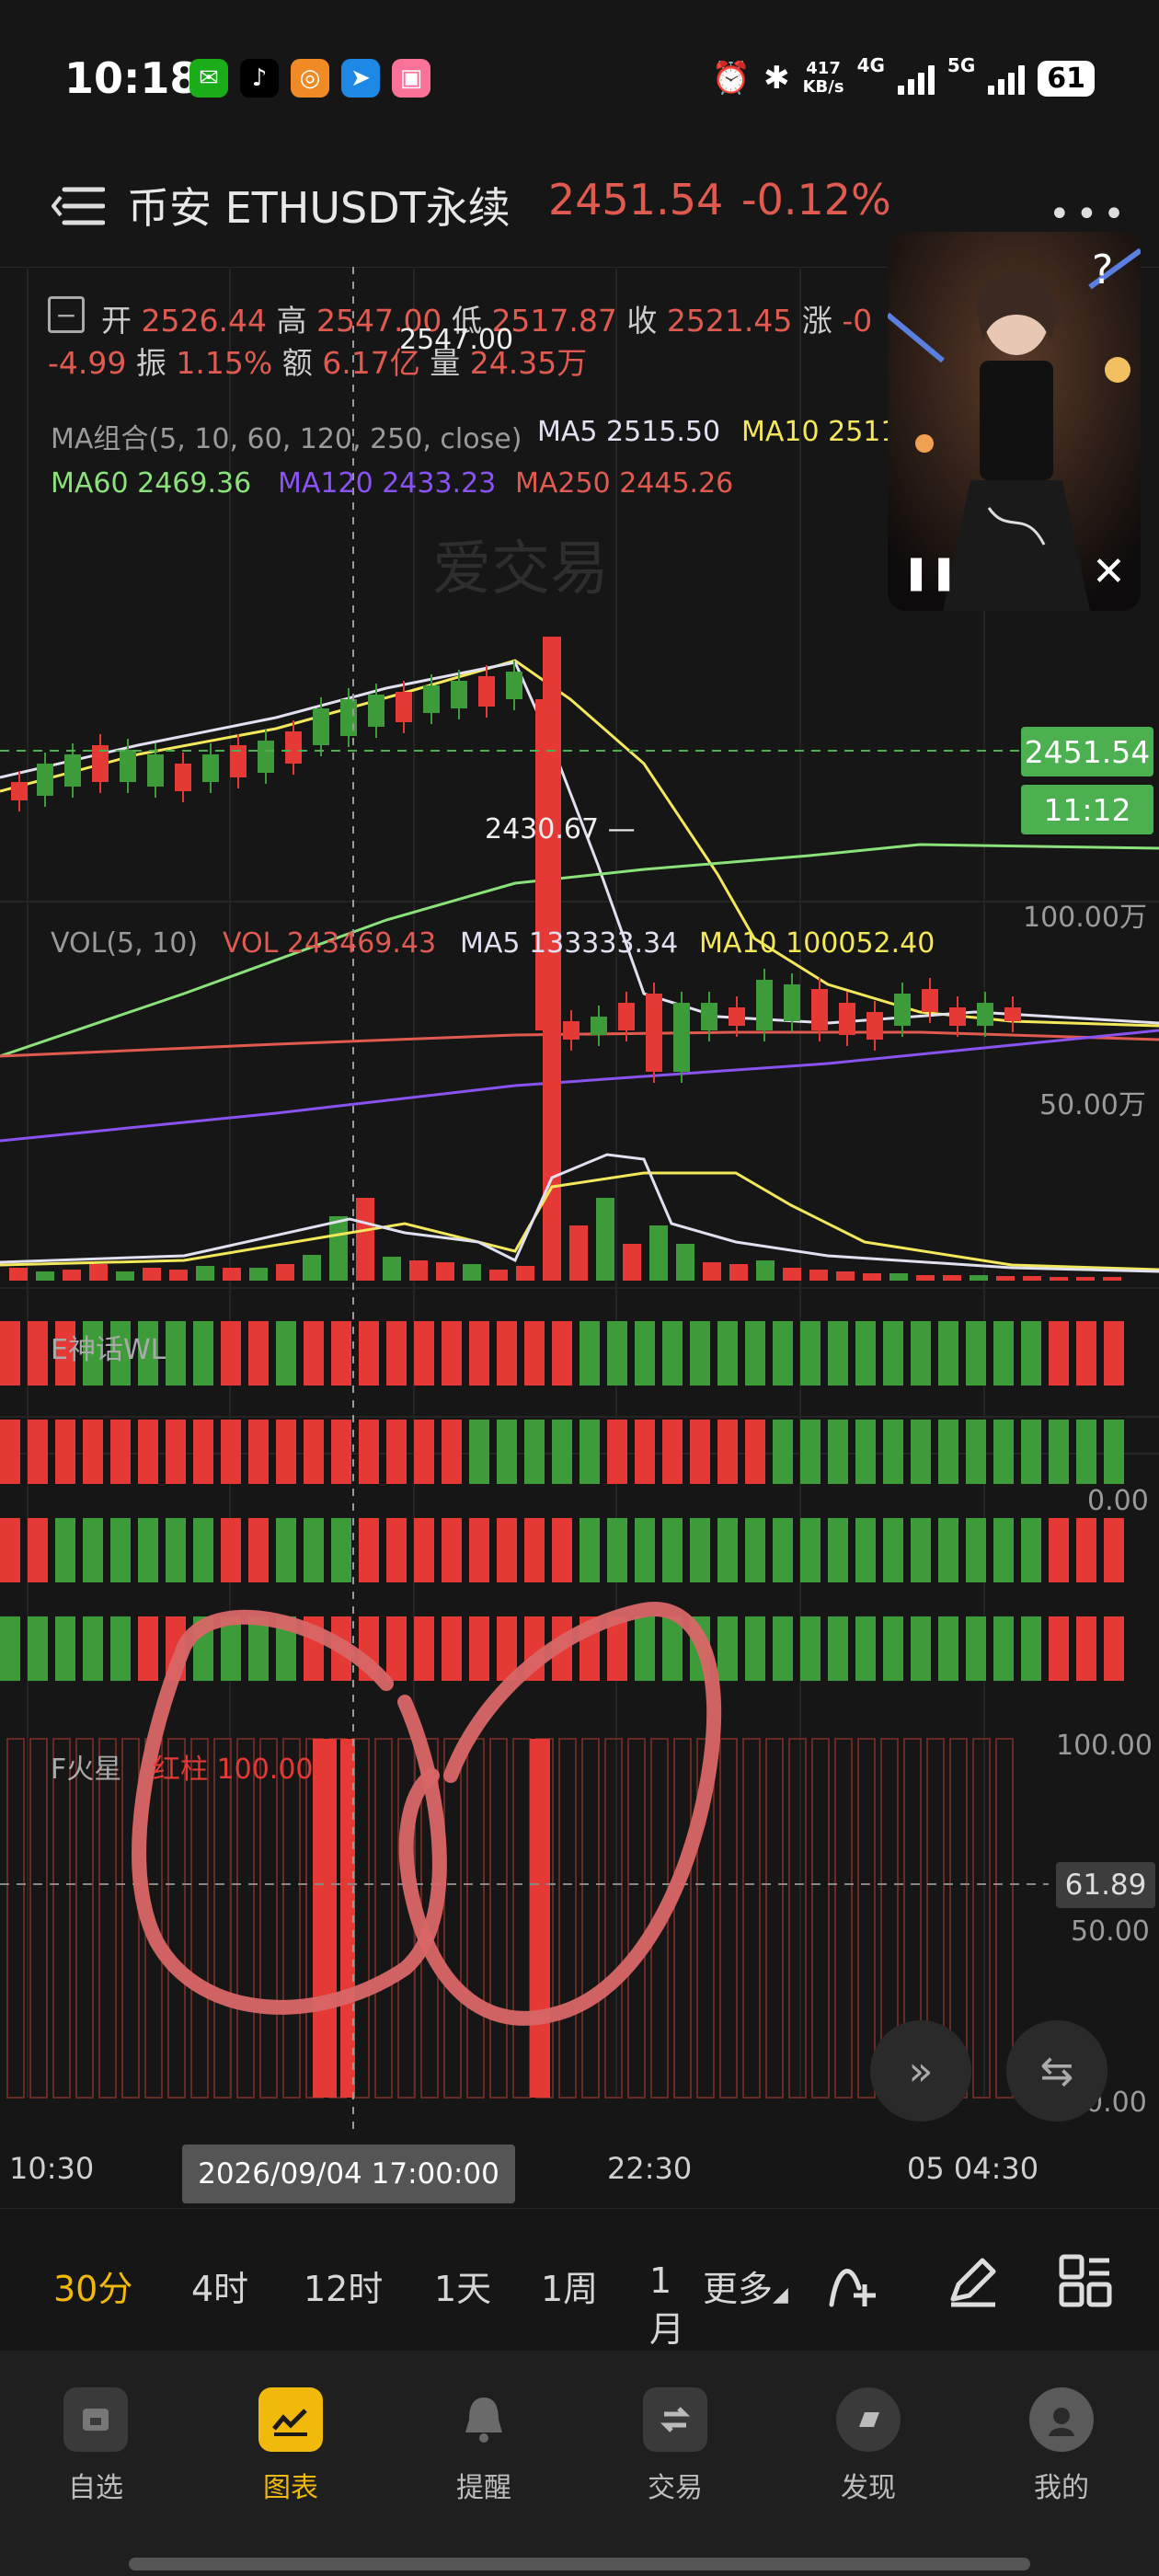 The height and width of the screenshot is (2576, 1159). Describe the element at coordinates (1007, 78) in the screenshot. I see `signal-5g-icon` at that location.